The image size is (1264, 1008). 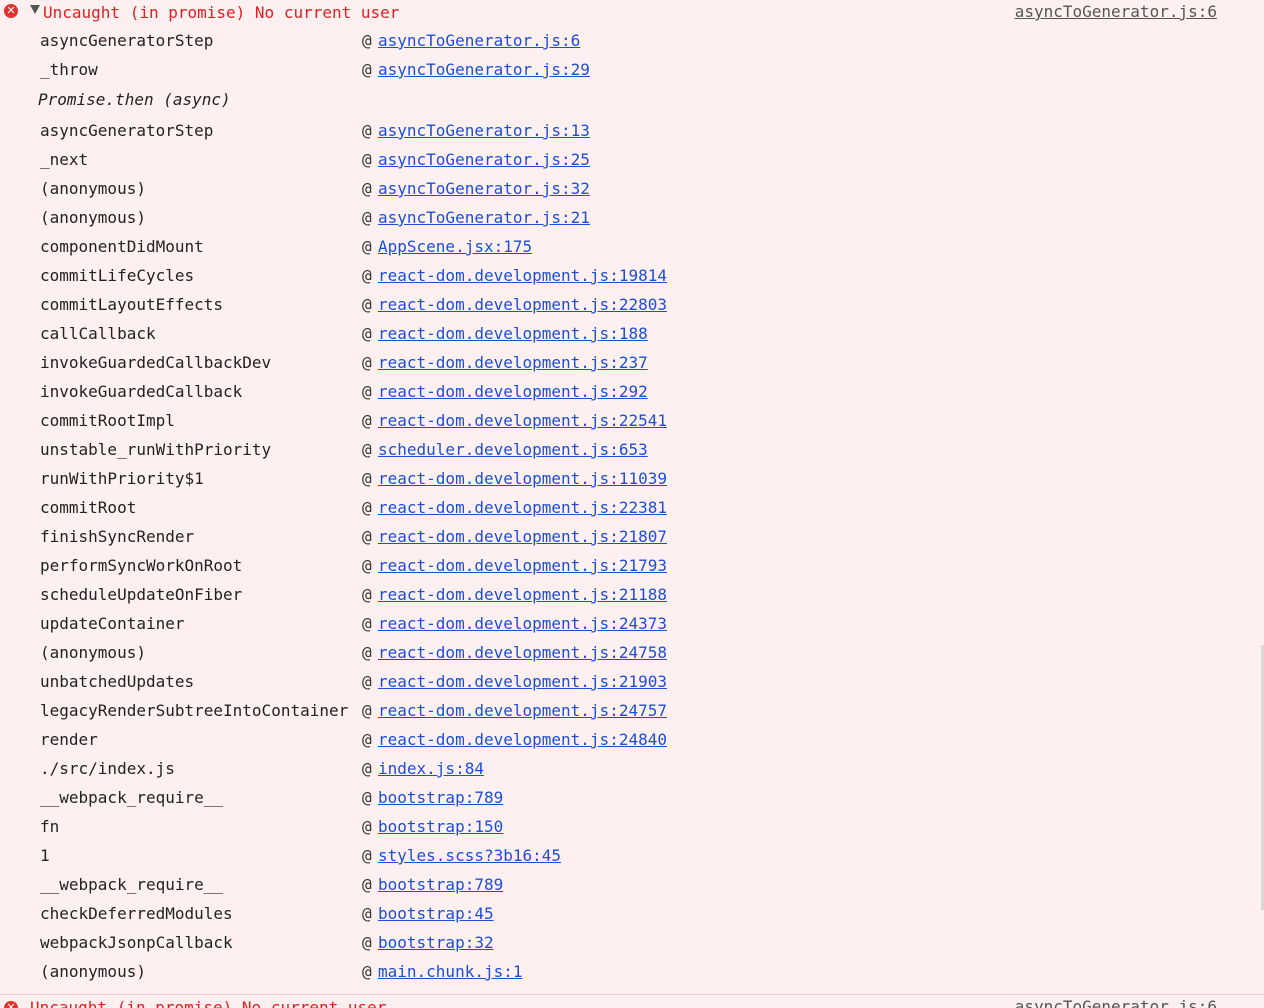 I want to click on triangle-down-icon, so click(x=35, y=9).